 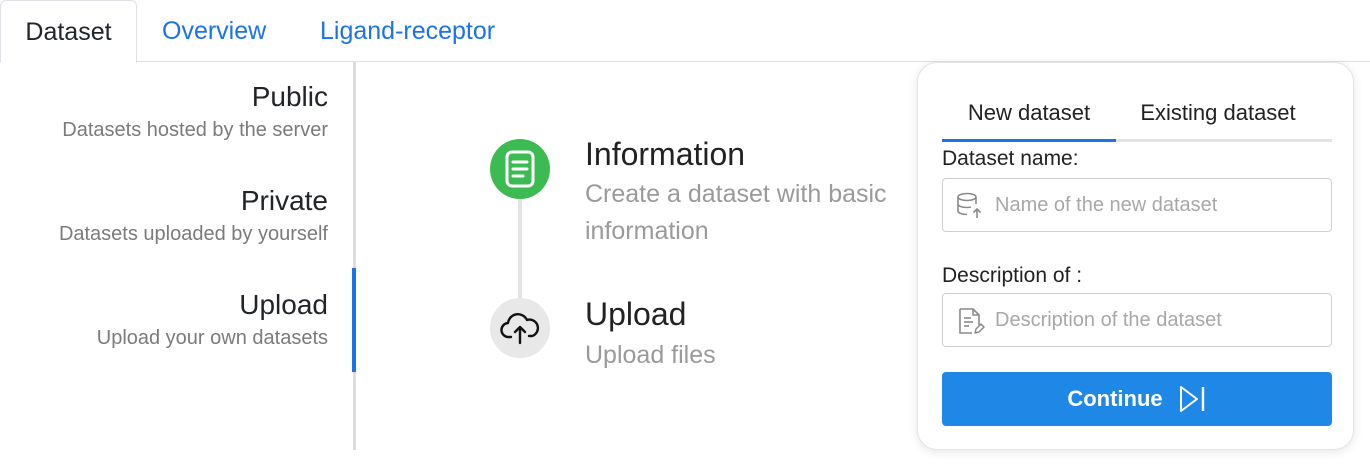 What do you see at coordinates (636, 314) in the screenshot?
I see `step-title: Upload` at bounding box center [636, 314].